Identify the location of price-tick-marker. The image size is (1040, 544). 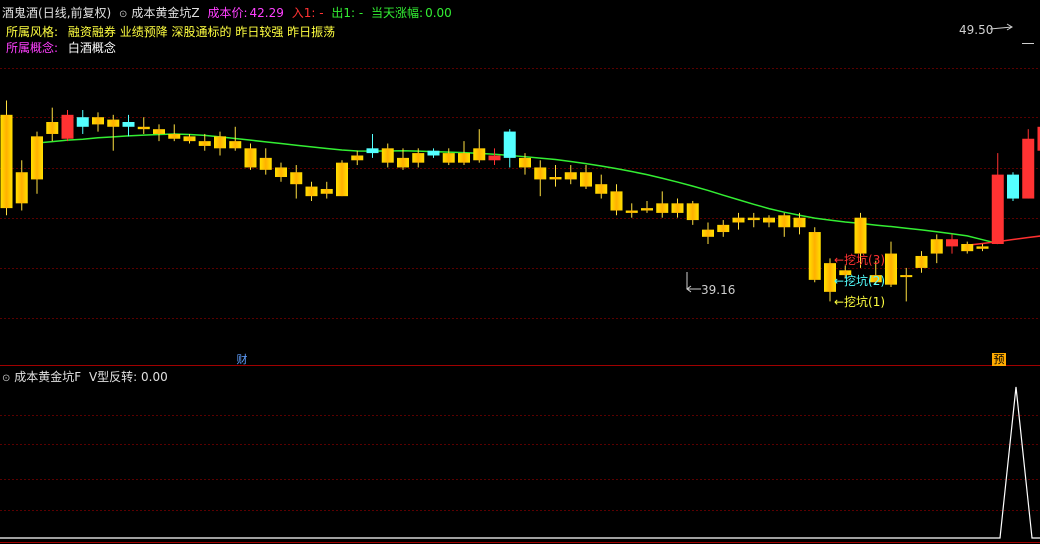
(1028, 43).